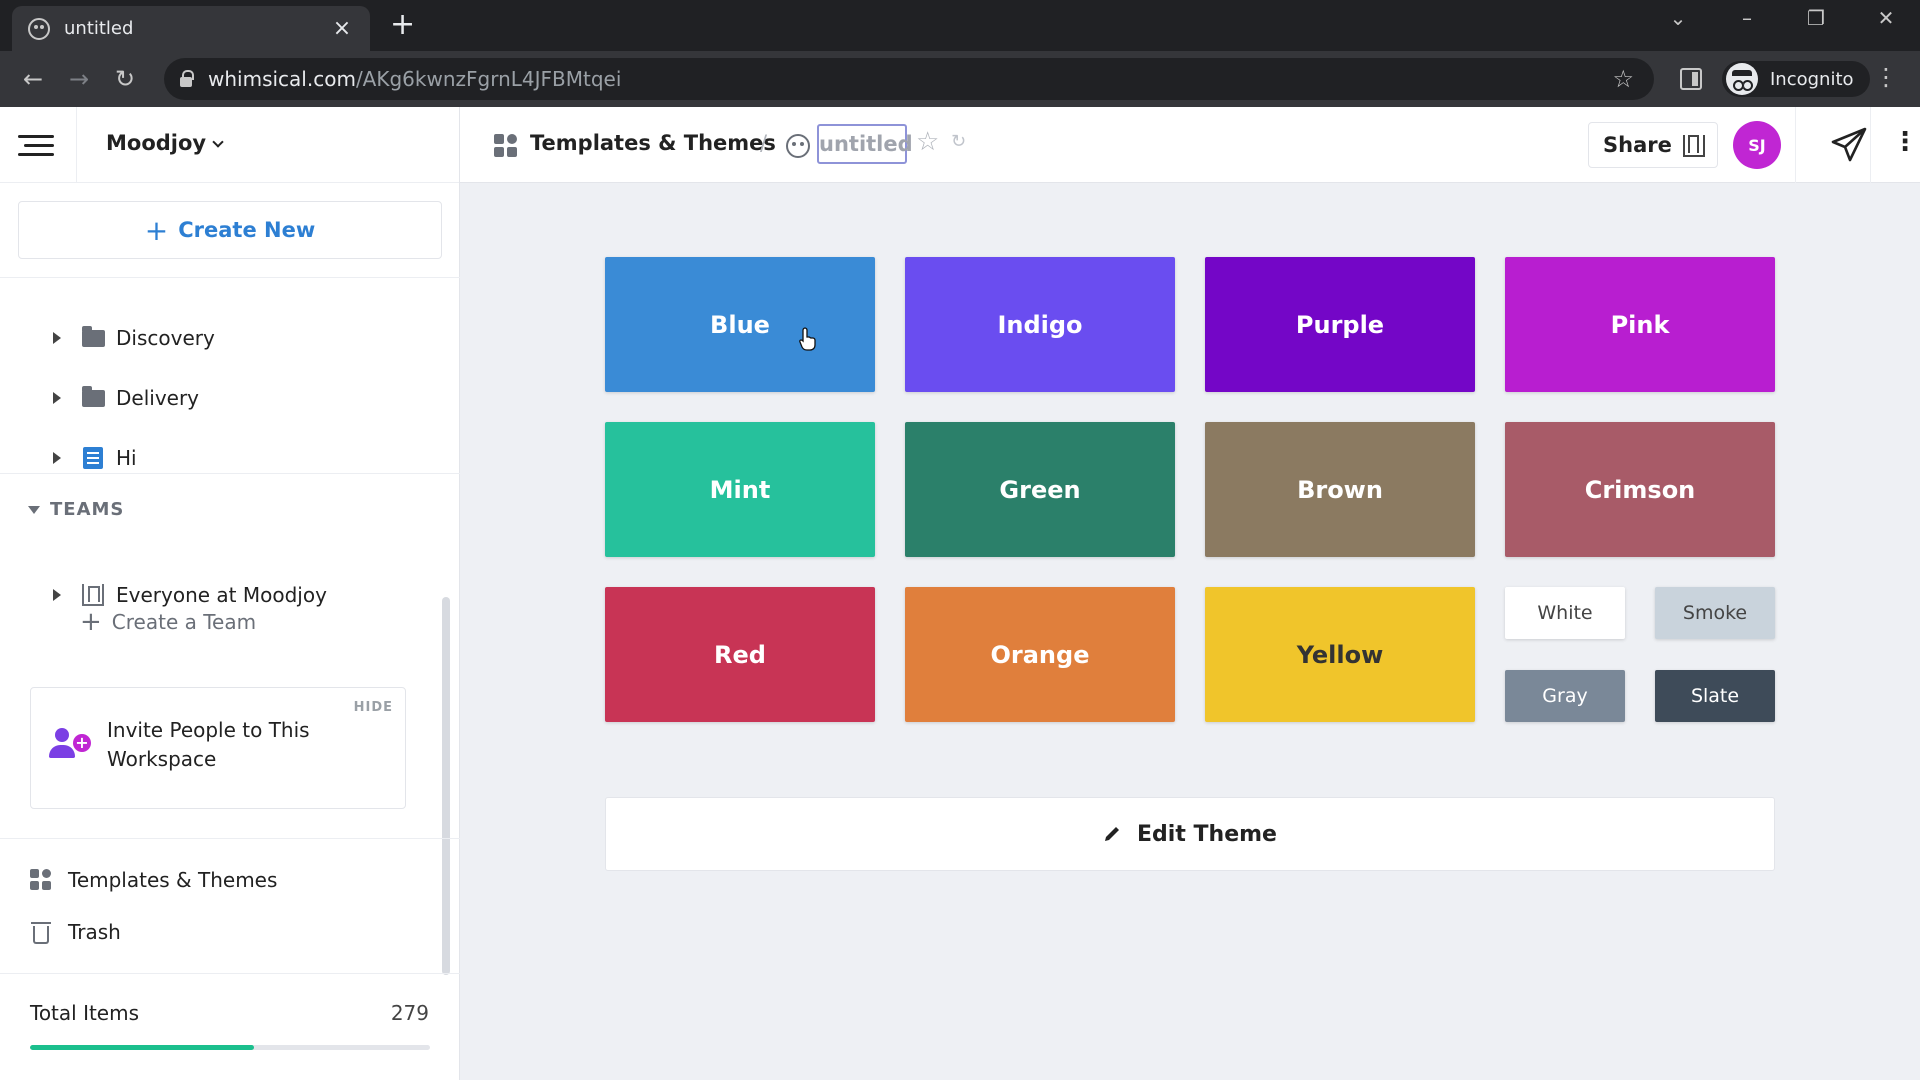 This screenshot has width=1920, height=1080. Describe the element at coordinates (740, 324) in the screenshot. I see `swatch-blue: Blue` at that location.